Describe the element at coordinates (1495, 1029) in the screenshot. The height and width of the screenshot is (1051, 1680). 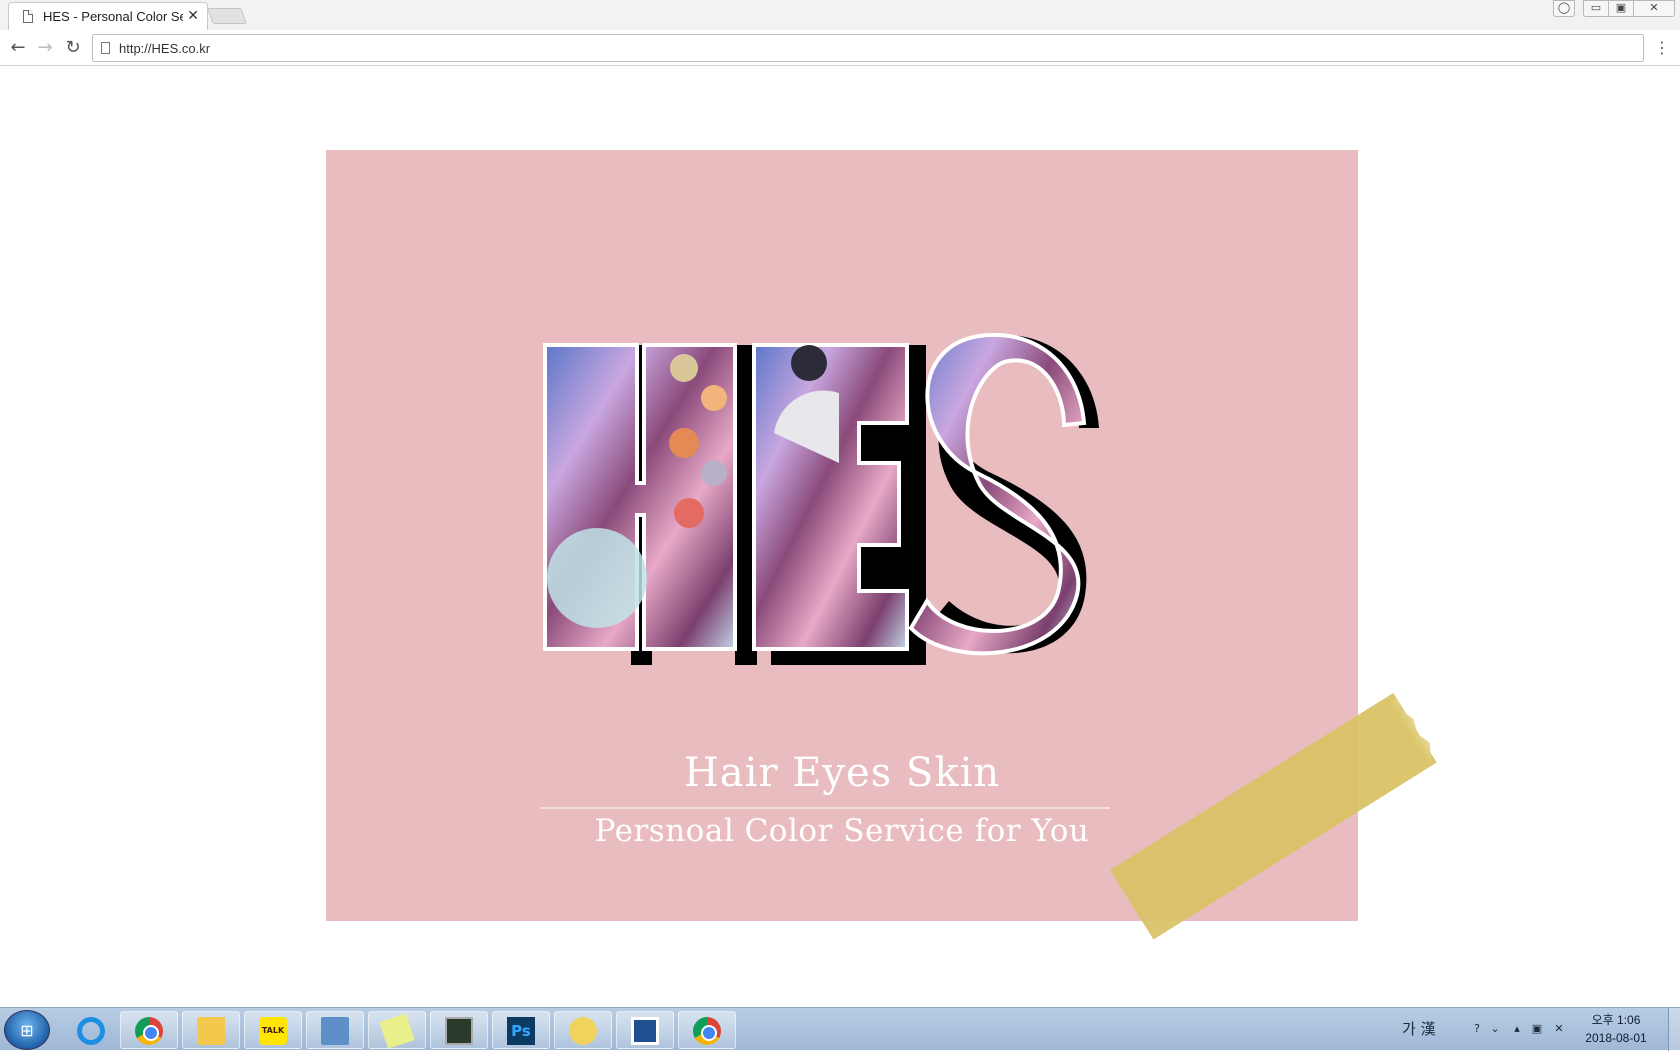
I see `ime-options-icon: ⌄` at that location.